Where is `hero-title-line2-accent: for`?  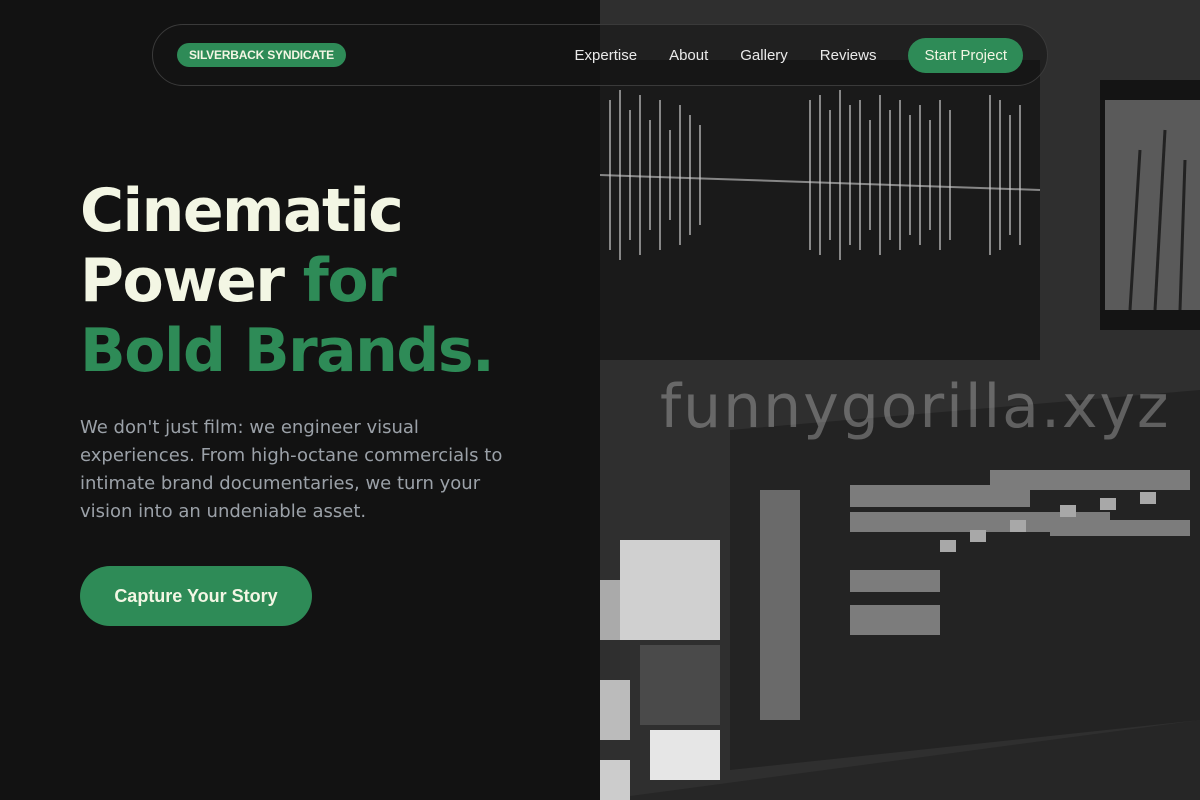 hero-title-line2-accent: for is located at coordinates (349, 281).